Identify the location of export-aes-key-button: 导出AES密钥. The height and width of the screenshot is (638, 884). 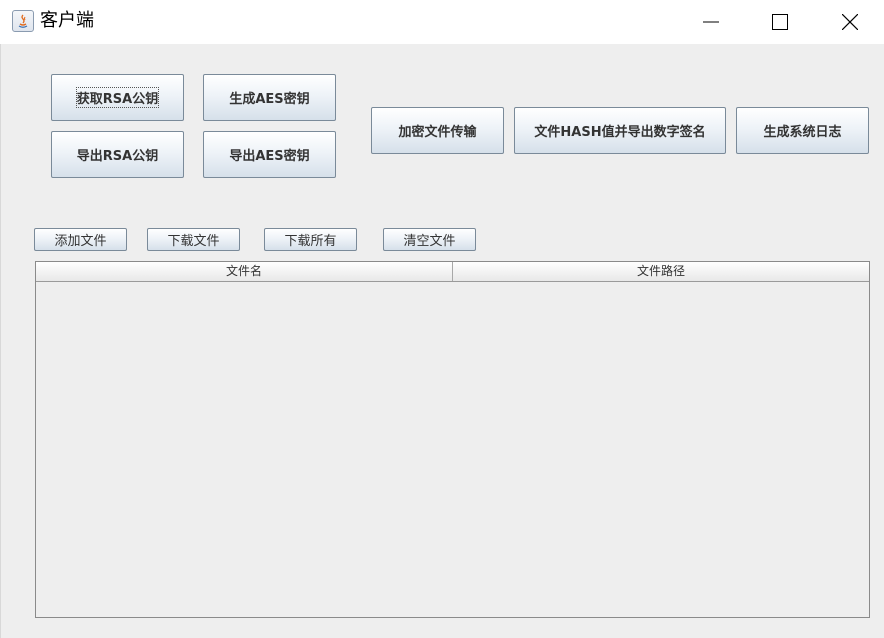
(269, 154).